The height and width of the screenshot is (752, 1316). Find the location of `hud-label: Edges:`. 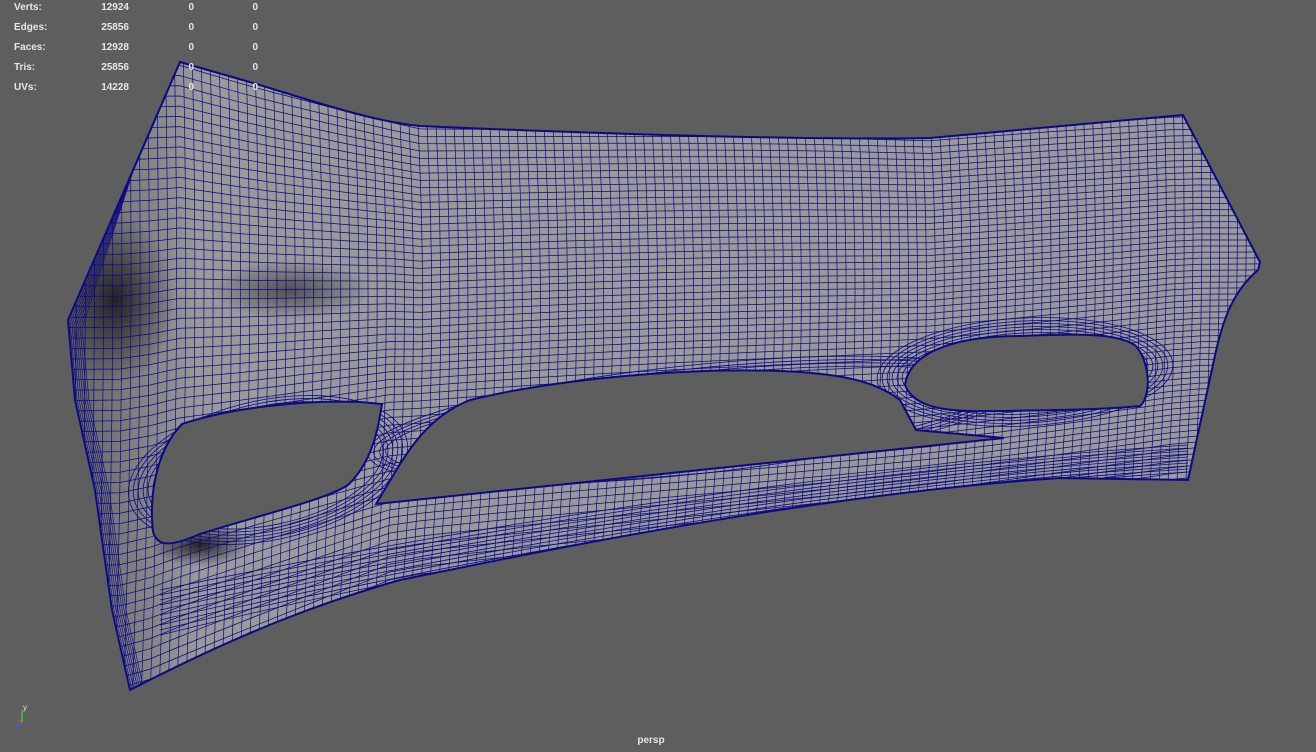

hud-label: Edges: is located at coordinates (31, 27).